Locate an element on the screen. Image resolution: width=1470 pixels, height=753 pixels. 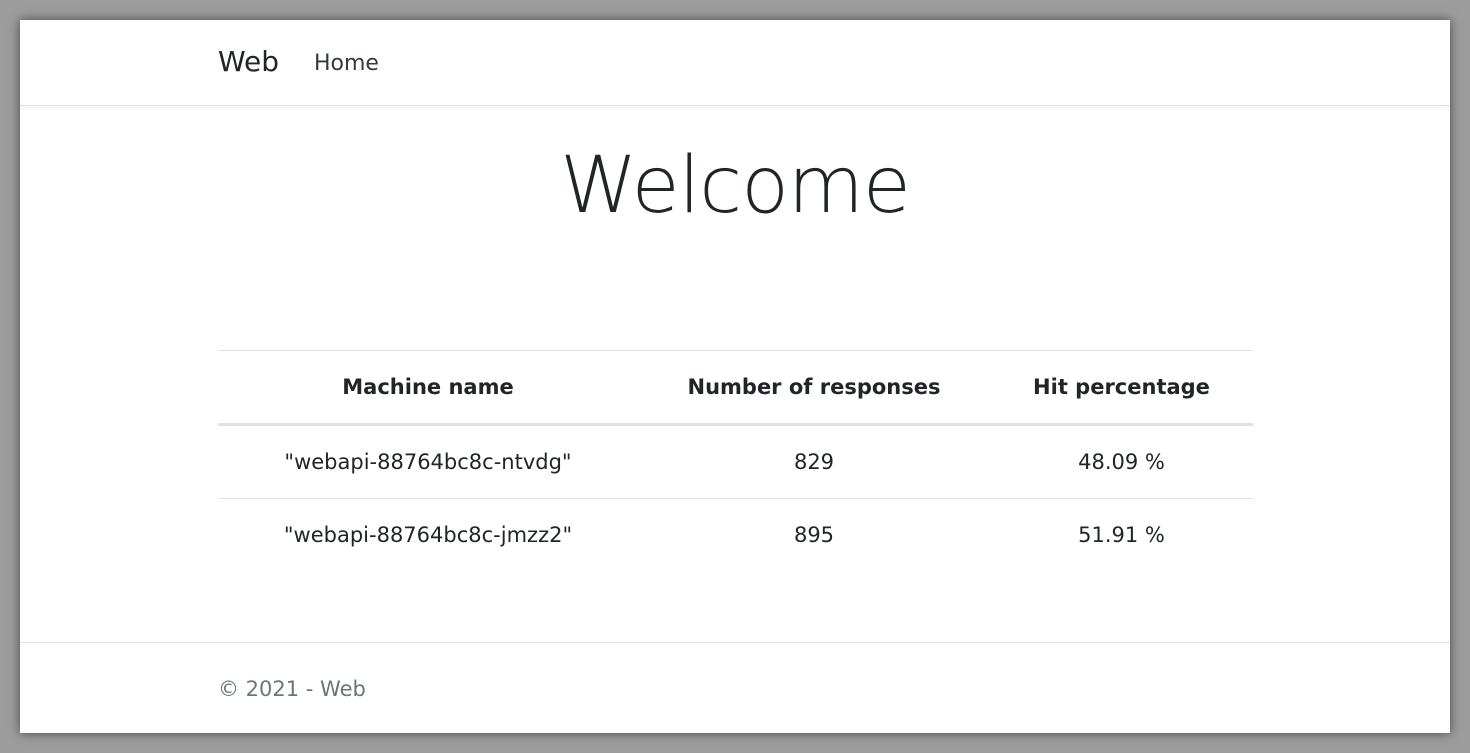
cell-machine-name: "webapi-88764bc8c-ntvdg" is located at coordinates (428, 461).